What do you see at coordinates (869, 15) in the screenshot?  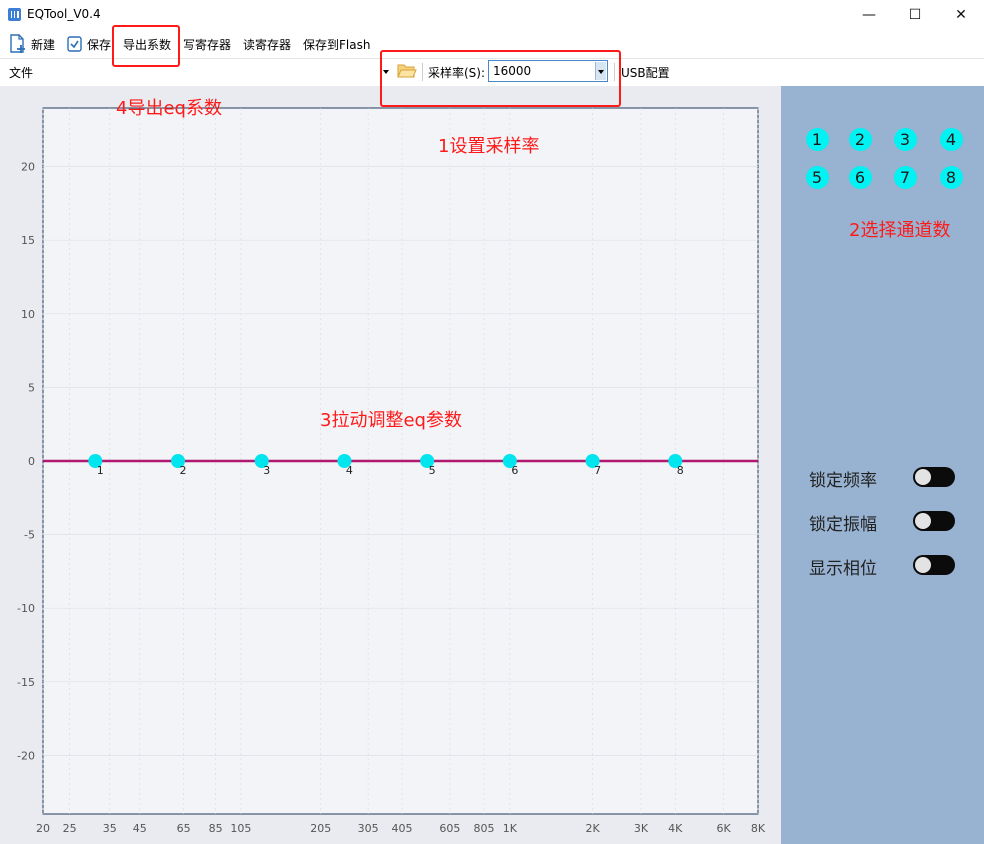 I see `minimize-button: —` at bounding box center [869, 15].